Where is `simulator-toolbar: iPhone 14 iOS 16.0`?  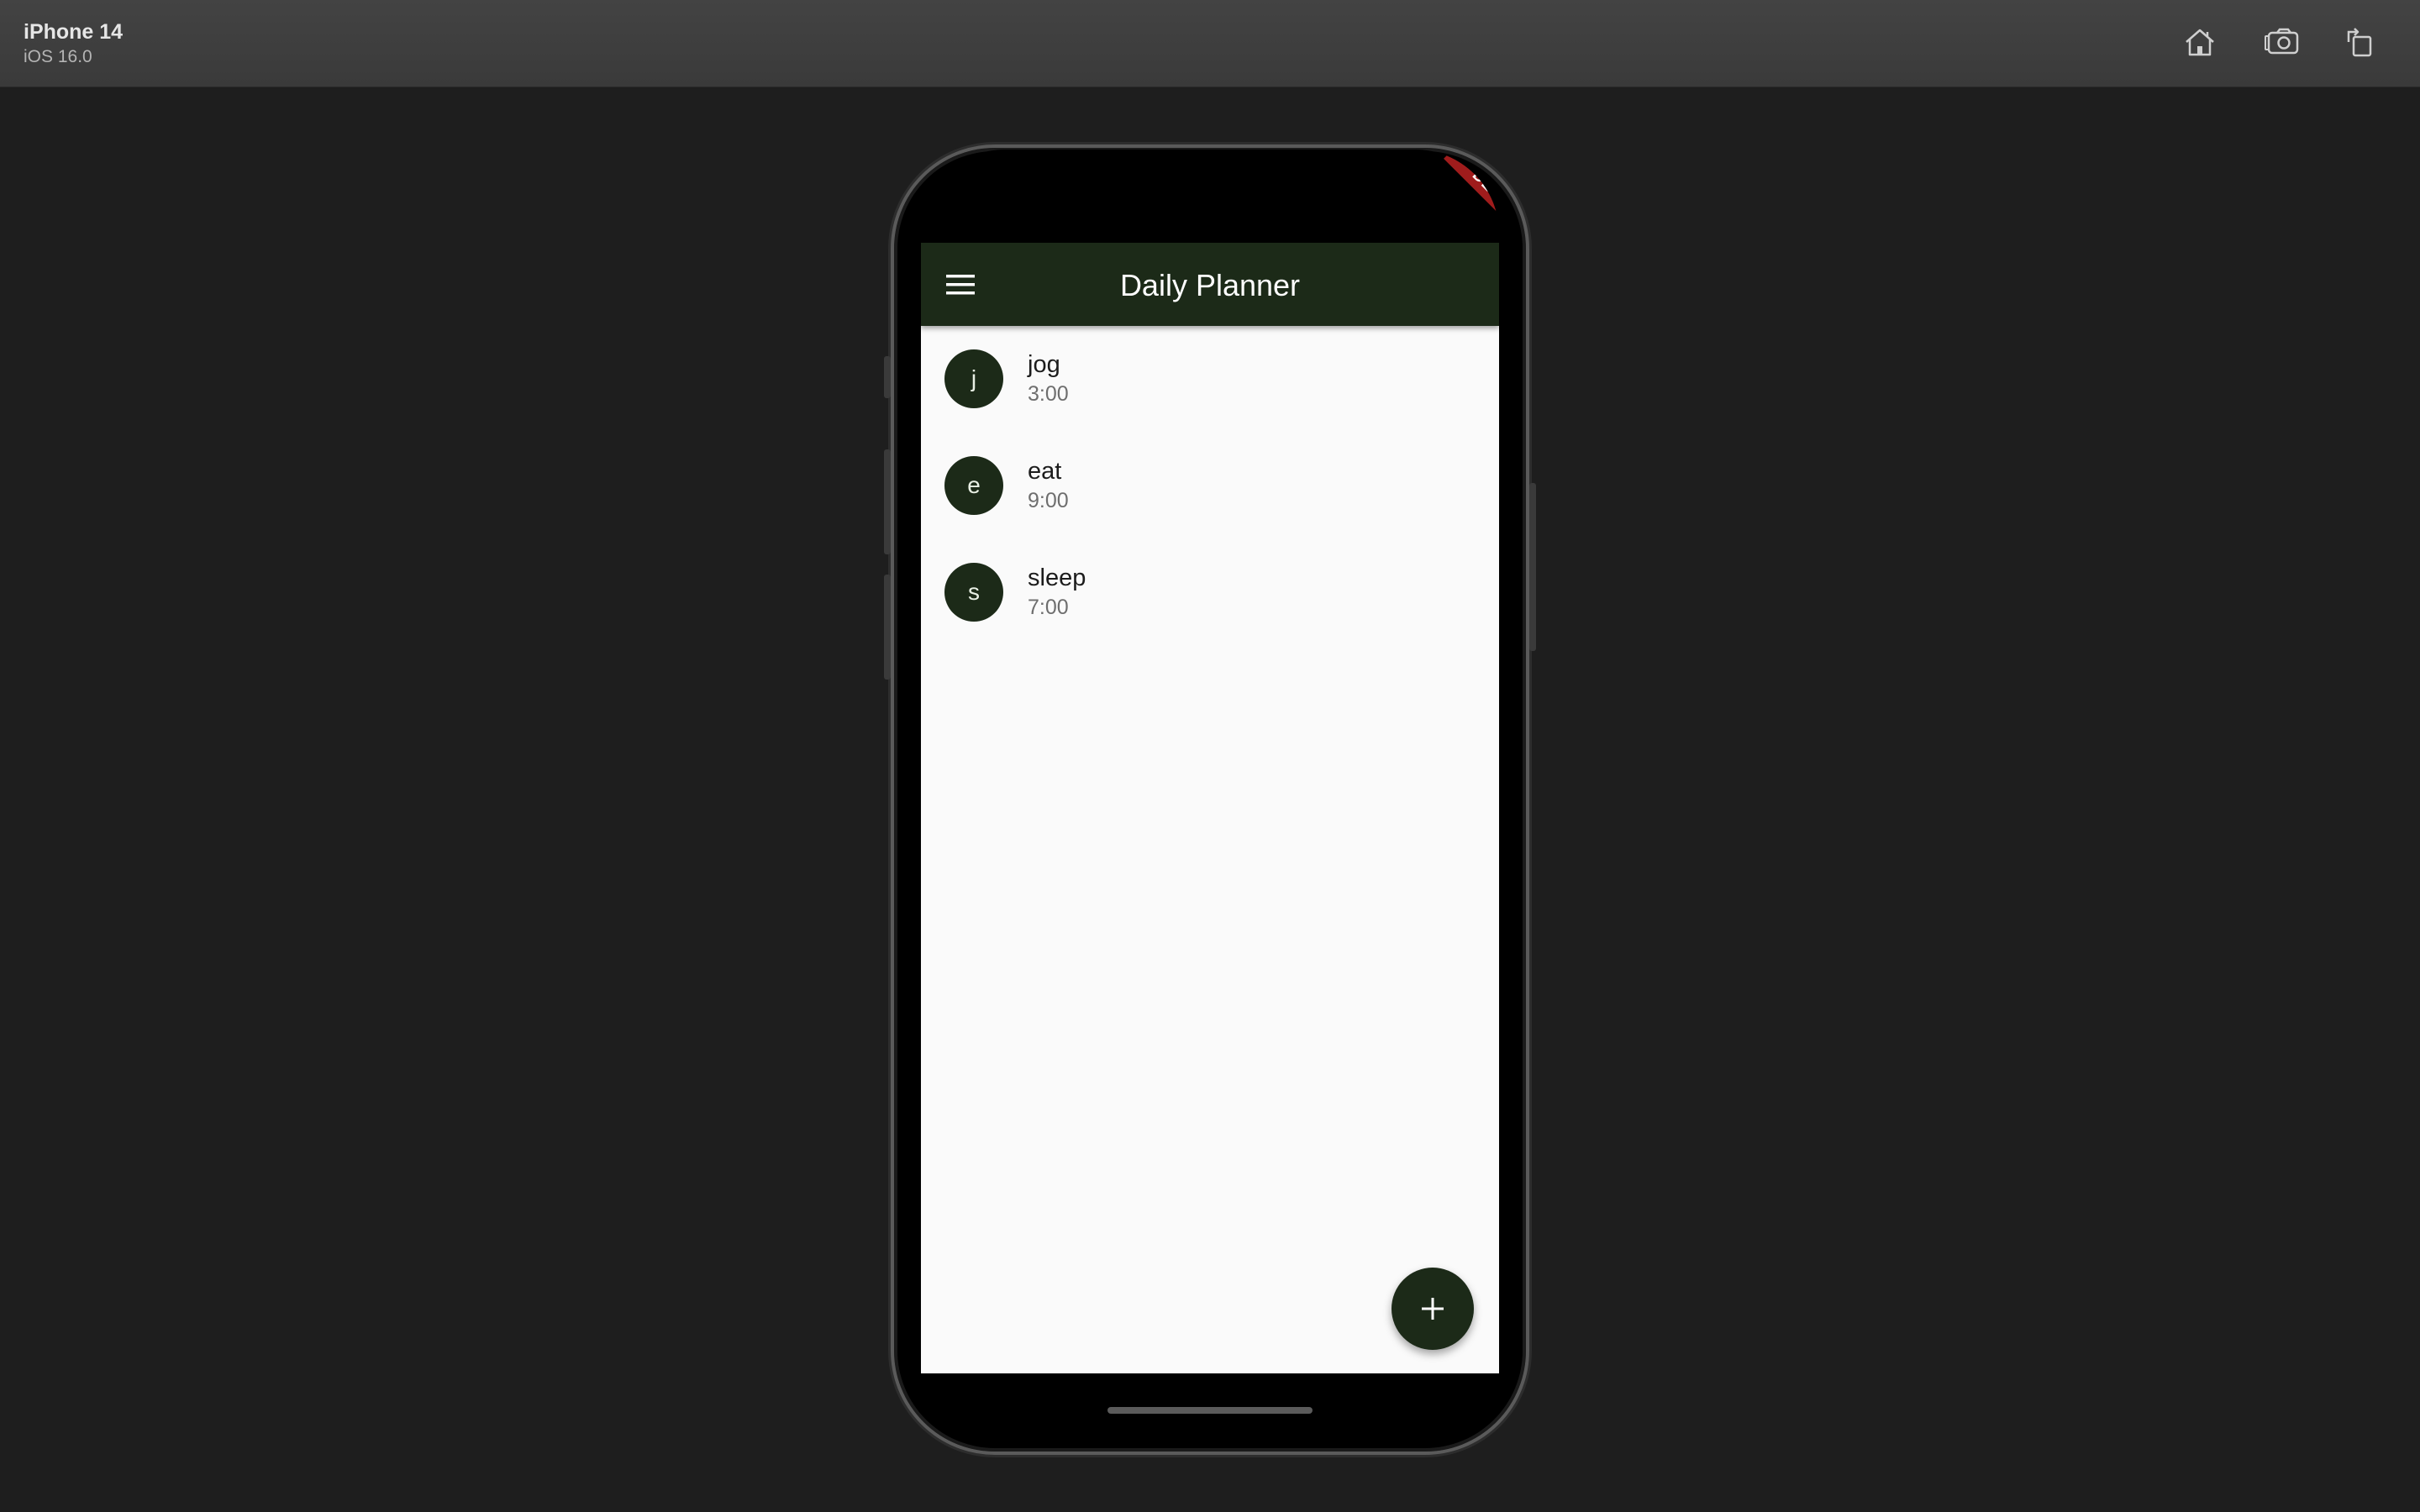
simulator-toolbar: iPhone 14 iOS 16.0 is located at coordinates (1210, 43).